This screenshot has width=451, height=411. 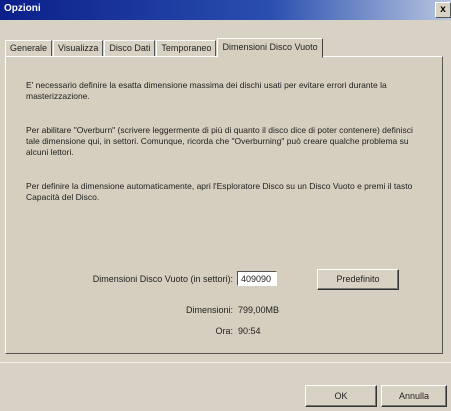 I want to click on size-label: Dimensioni Disco Vuoto (in settori):, so click(x=162, y=279).